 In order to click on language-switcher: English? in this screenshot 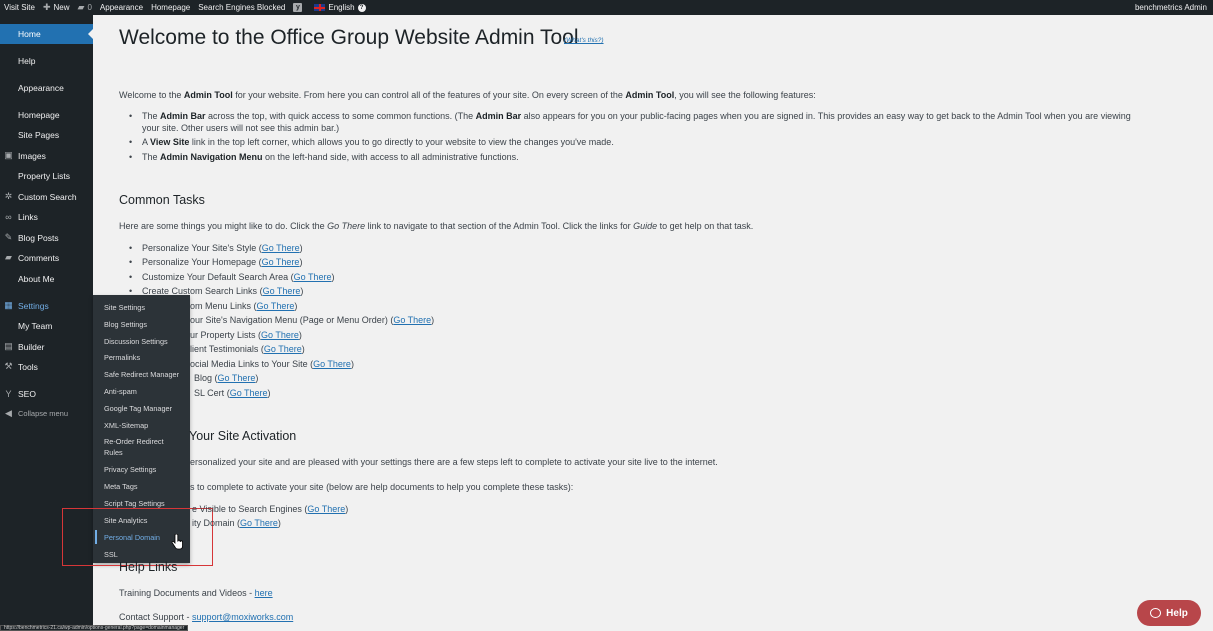, I will do `click(339, 7)`.